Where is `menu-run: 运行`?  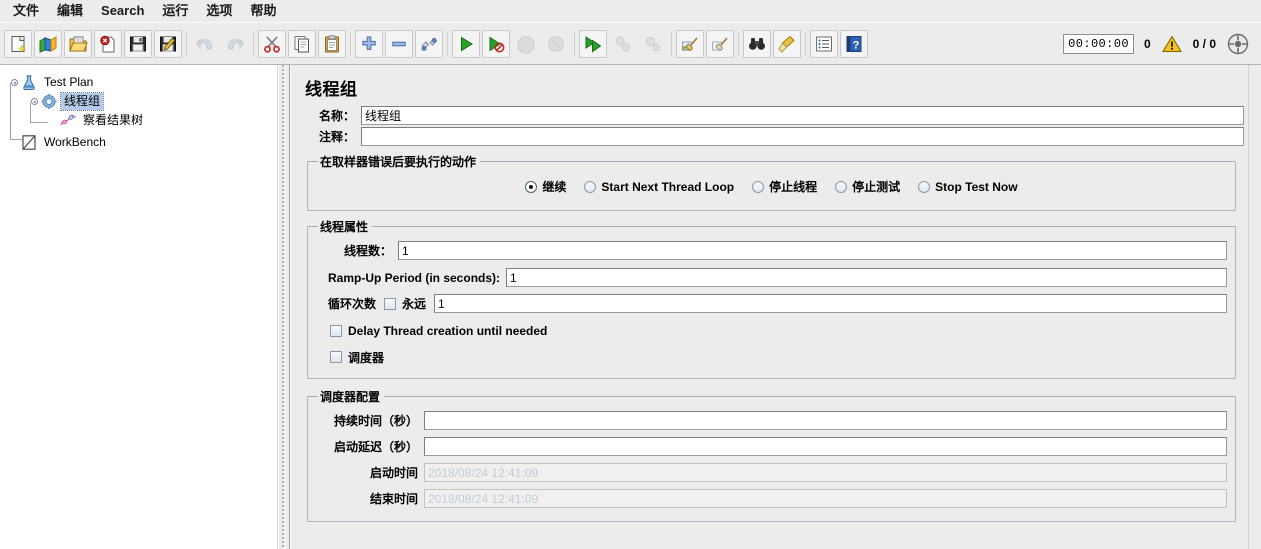
menu-run: 运行 is located at coordinates (175, 11).